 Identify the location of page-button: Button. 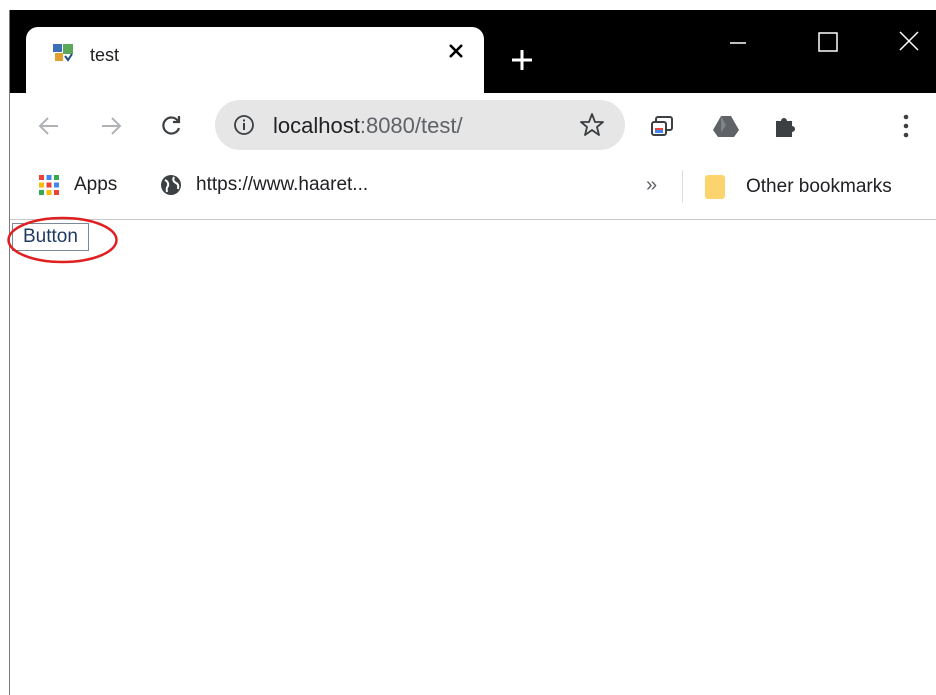
(50, 237).